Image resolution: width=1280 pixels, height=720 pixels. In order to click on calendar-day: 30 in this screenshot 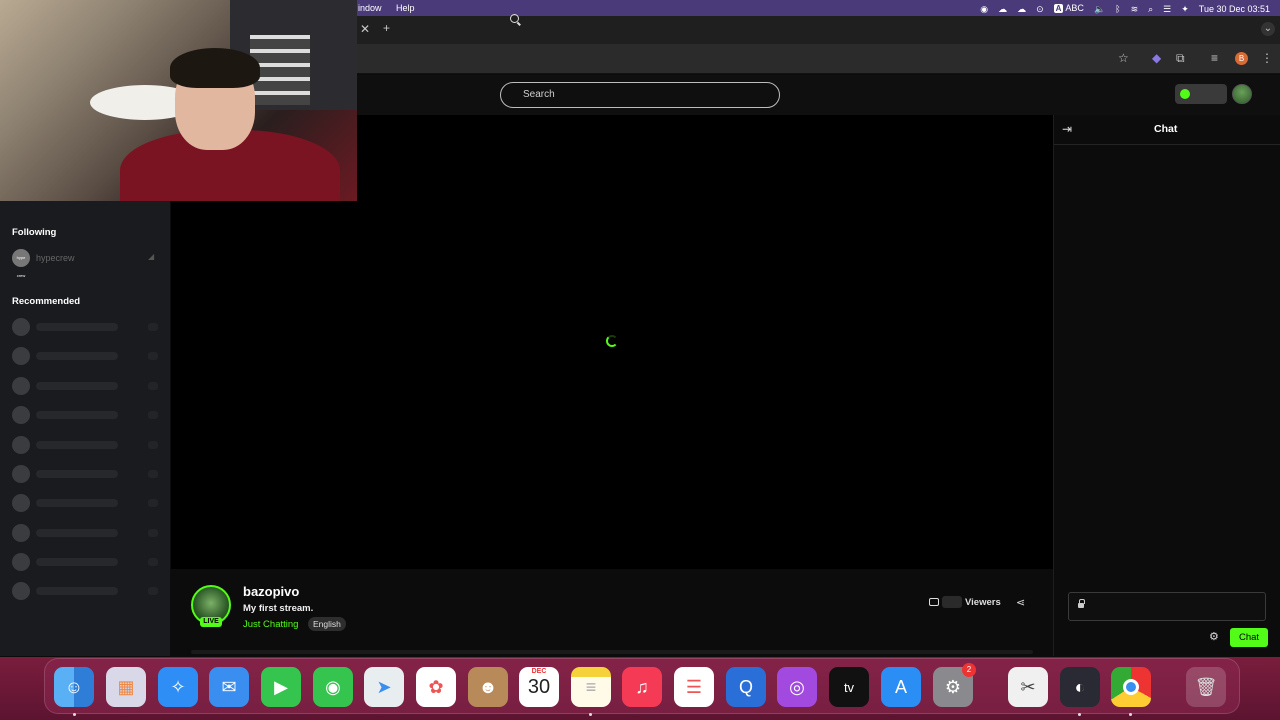, I will do `click(539, 687)`.